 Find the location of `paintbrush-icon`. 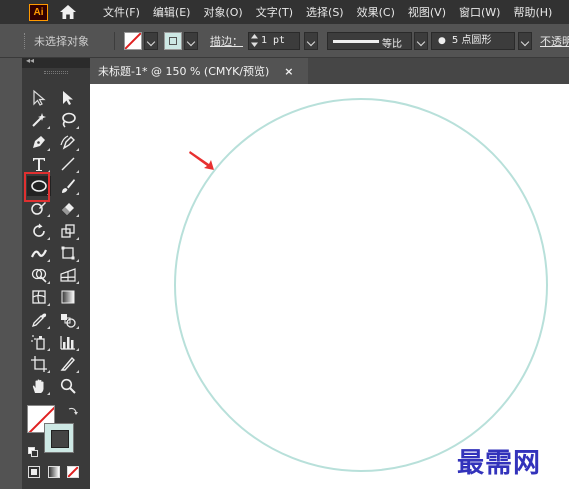

paintbrush-icon is located at coordinates (68, 186).